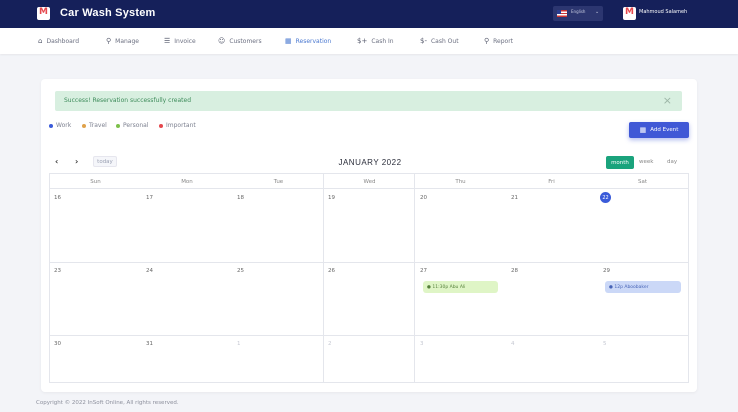 The width and height of the screenshot is (738, 412). What do you see at coordinates (423, 271) in the screenshot?
I see `day-number: 27` at bounding box center [423, 271].